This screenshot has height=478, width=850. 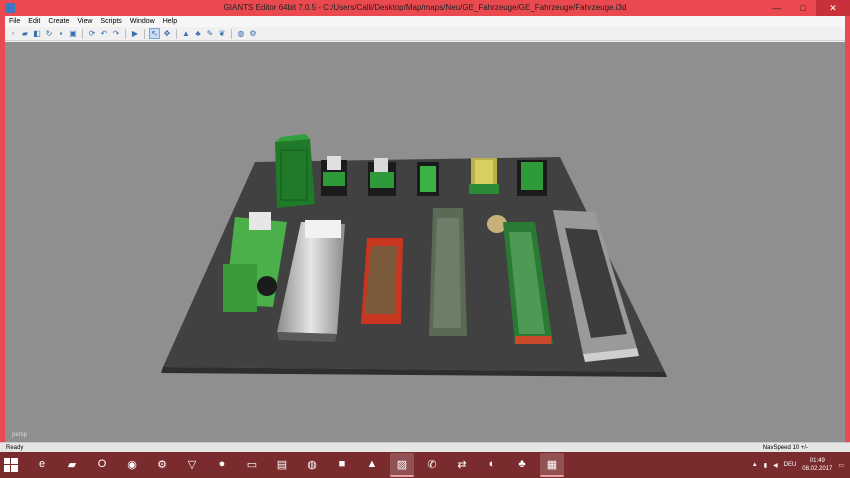 I want to click on move-tool-icon: ✥, so click(x=167, y=34).